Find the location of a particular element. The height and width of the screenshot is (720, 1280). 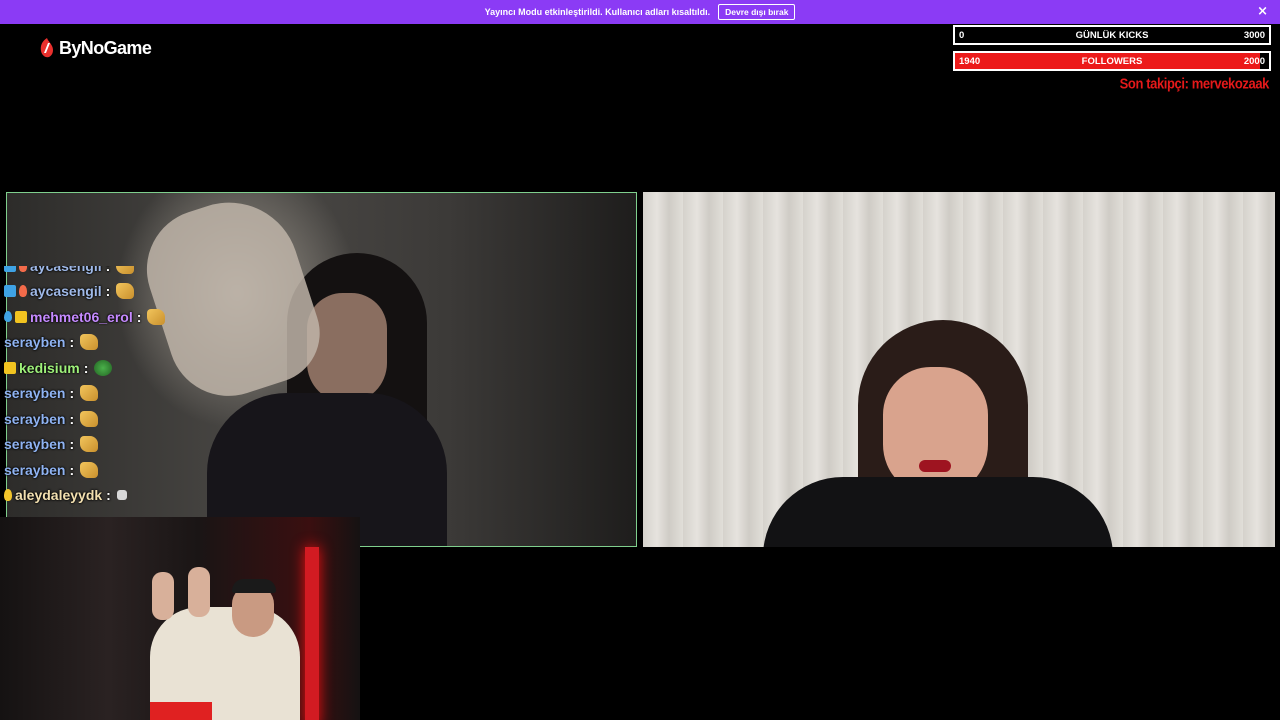

last-follower-text: Son takipçi: mervekozaak is located at coordinates (1194, 83).